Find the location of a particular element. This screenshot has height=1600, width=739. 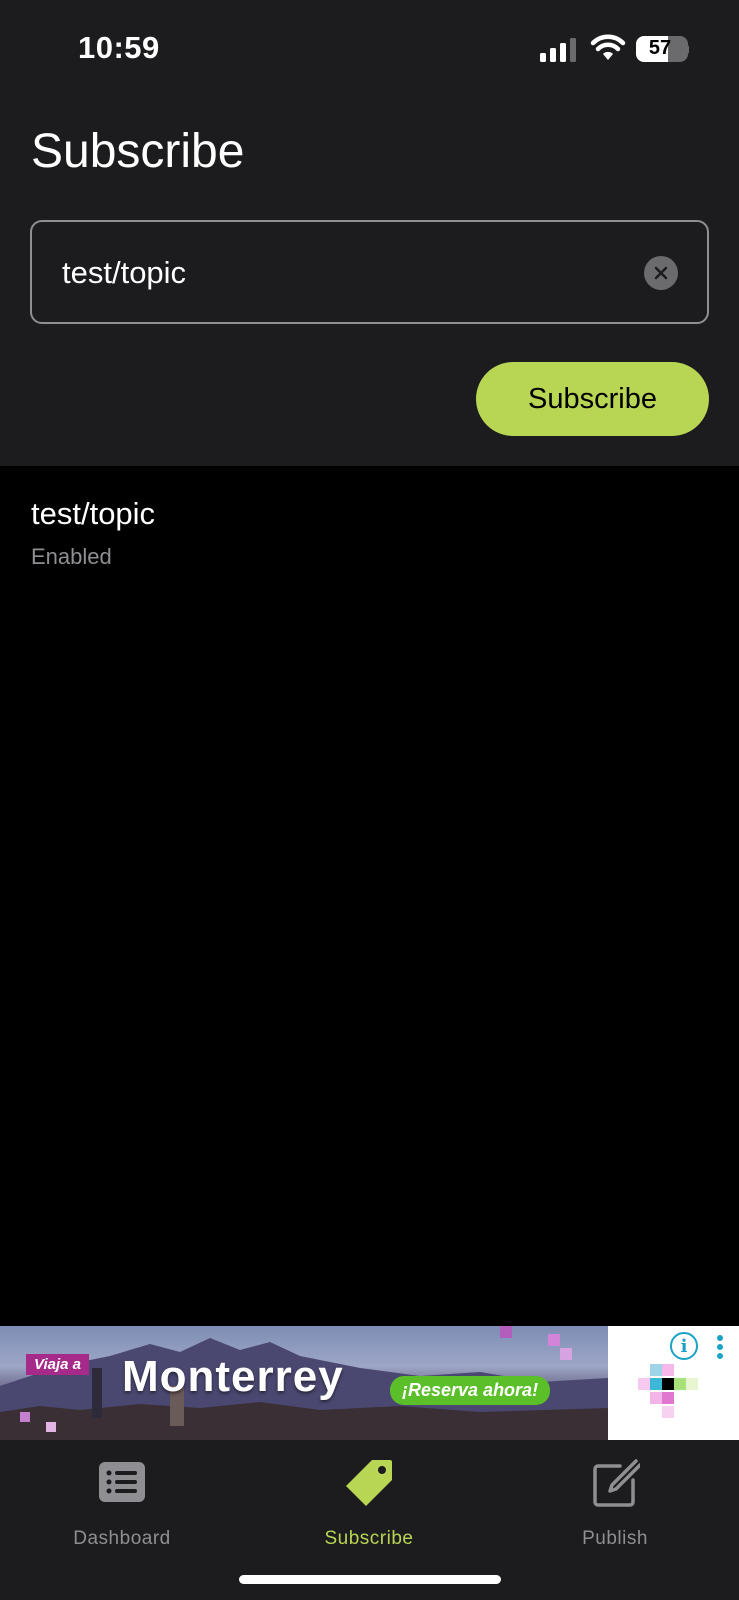

status-time: 10:59 is located at coordinates (119, 47).